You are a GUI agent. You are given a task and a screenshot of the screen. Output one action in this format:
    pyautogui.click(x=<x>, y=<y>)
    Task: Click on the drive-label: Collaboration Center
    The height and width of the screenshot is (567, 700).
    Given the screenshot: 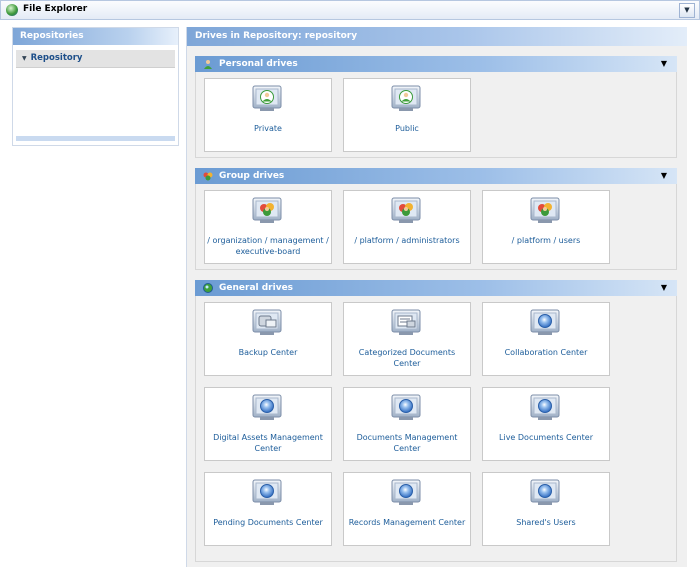 What is the action you would take?
    pyautogui.click(x=546, y=352)
    